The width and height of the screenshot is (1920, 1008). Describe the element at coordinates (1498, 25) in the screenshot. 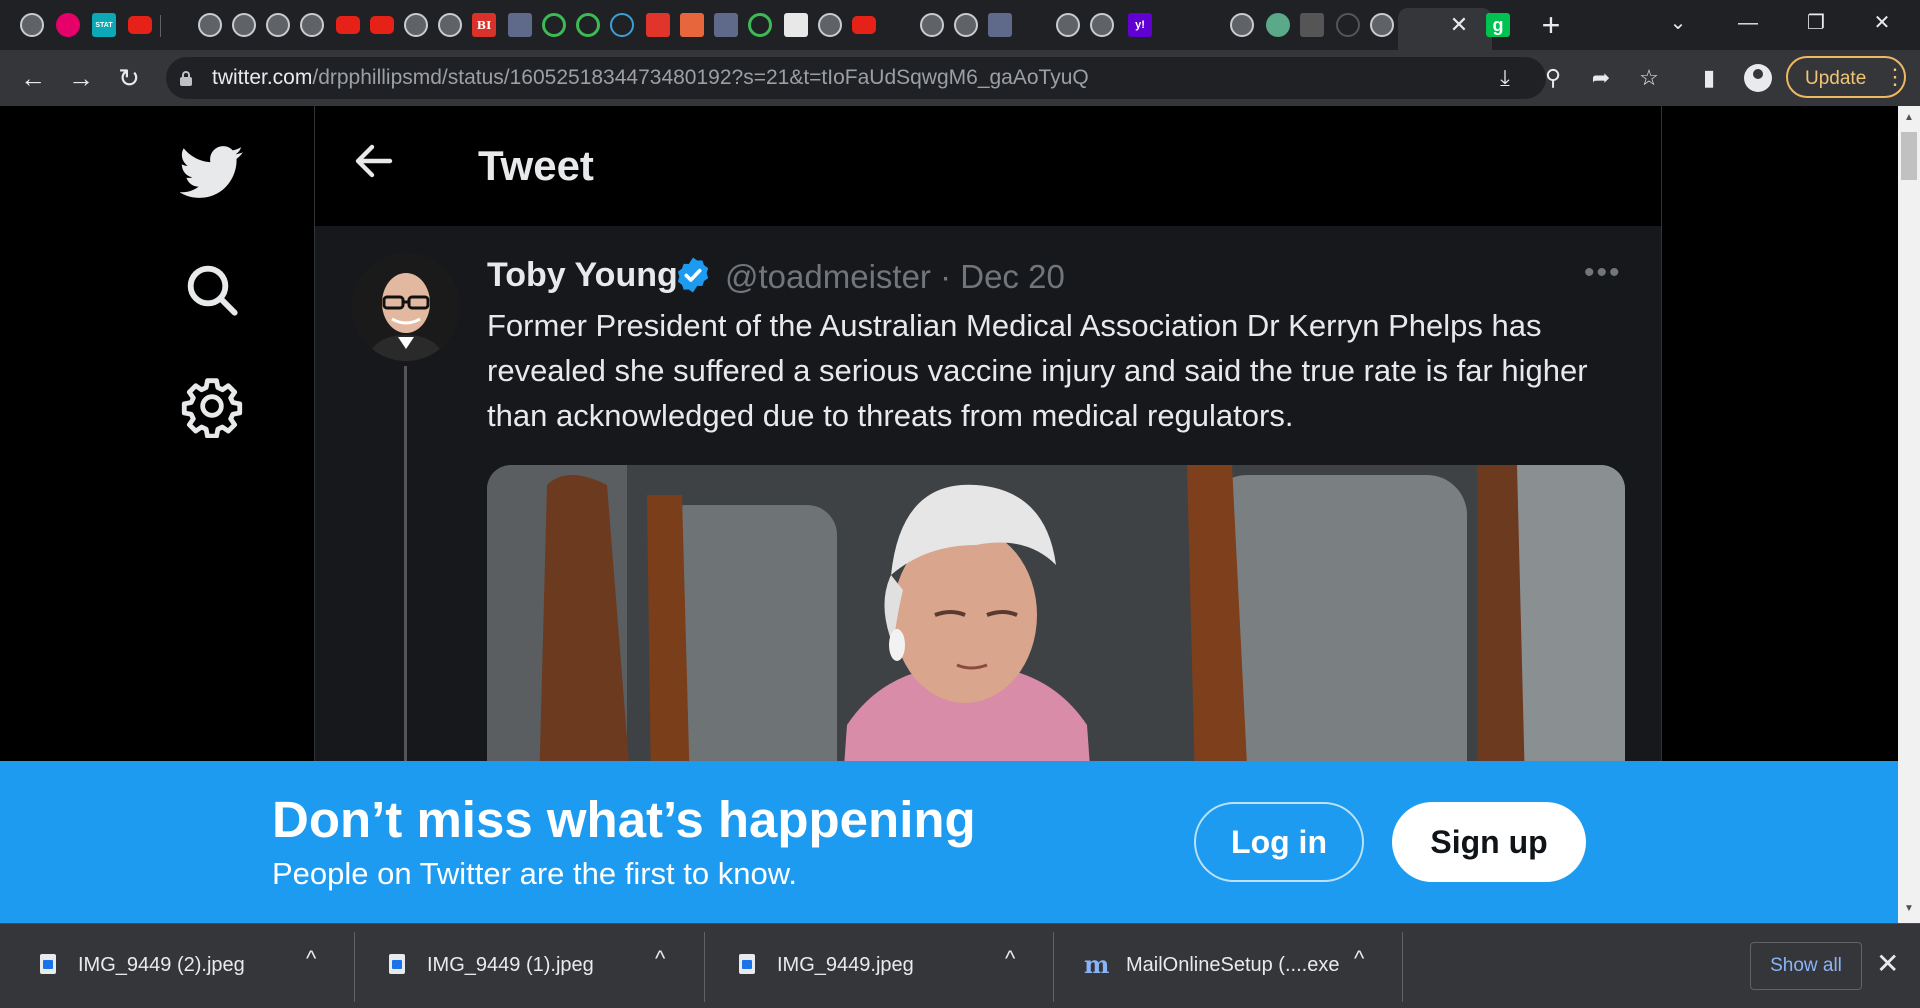

I see `tab-favicon-grammarly: g` at that location.